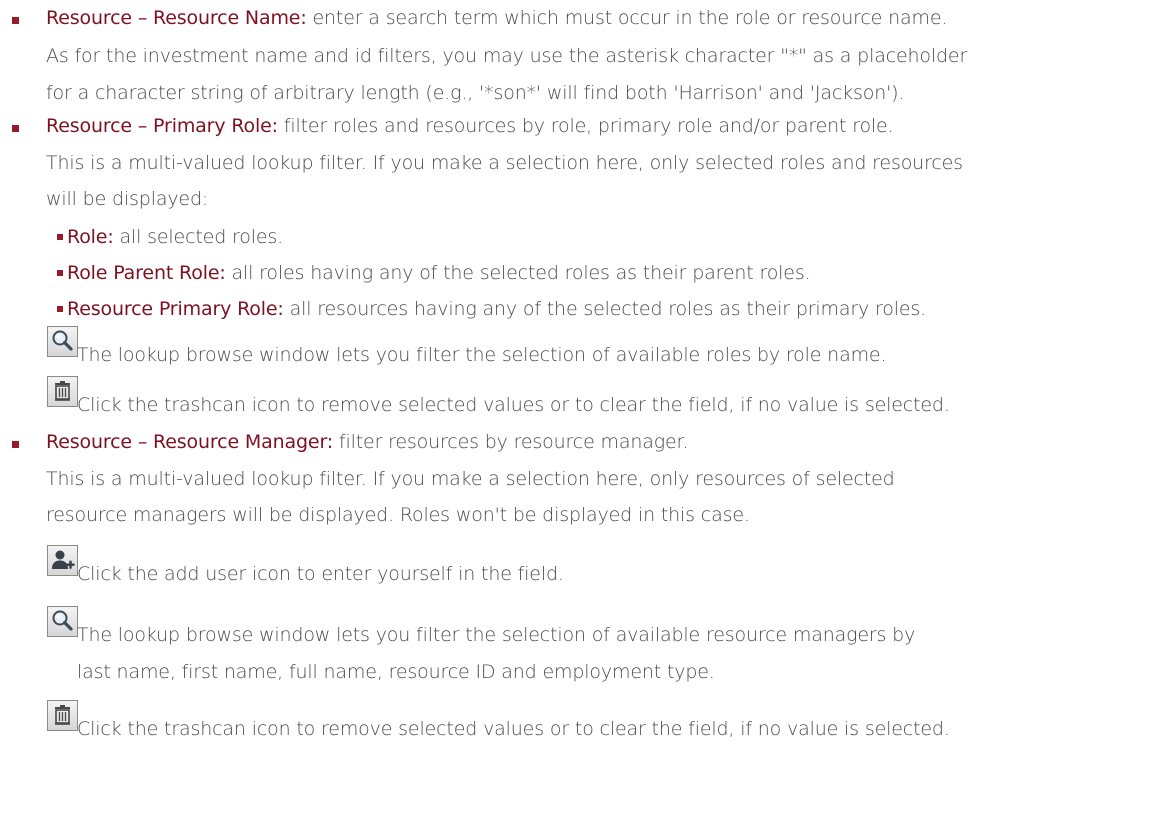  What do you see at coordinates (62, 560) in the screenshot?
I see `add-user-icon` at bounding box center [62, 560].